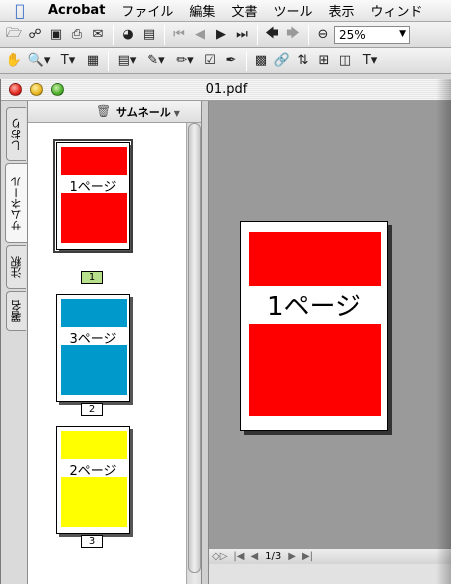 The width and height of the screenshot is (451, 584). What do you see at coordinates (443, 331) in the screenshot?
I see `window-shadow` at bounding box center [443, 331].